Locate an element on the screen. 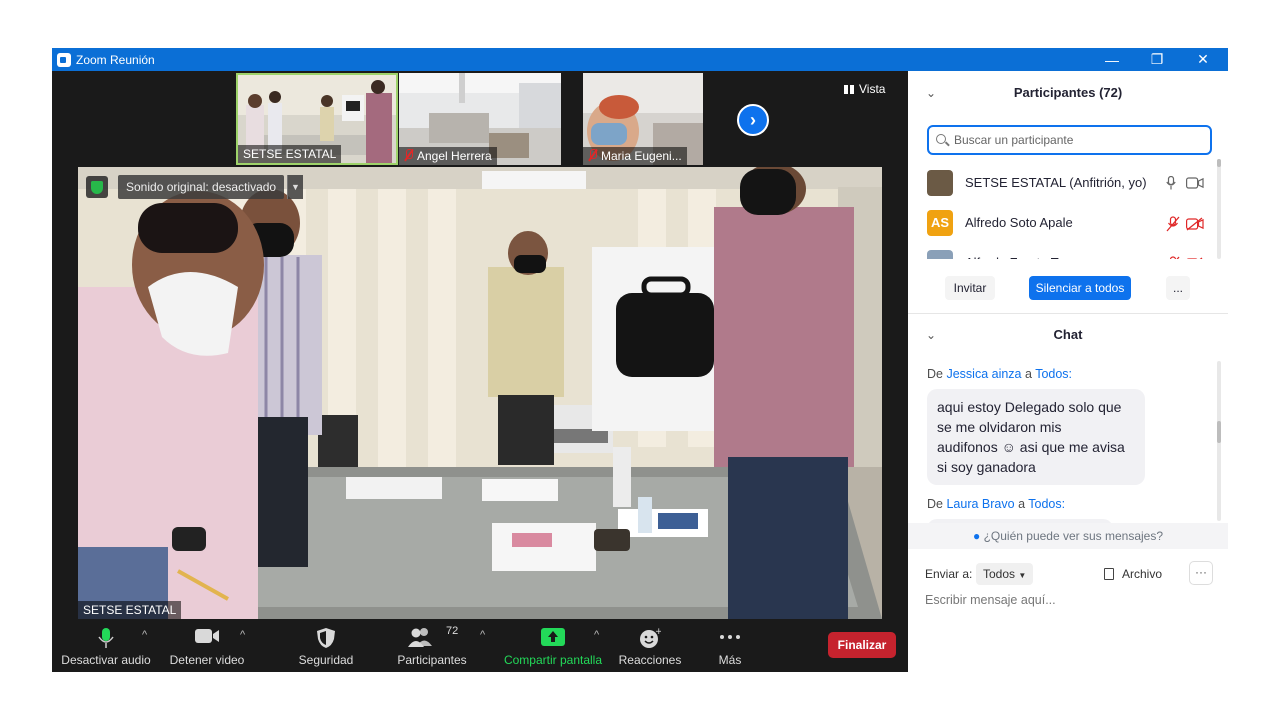  invite-button: Invitar is located at coordinates (970, 288).